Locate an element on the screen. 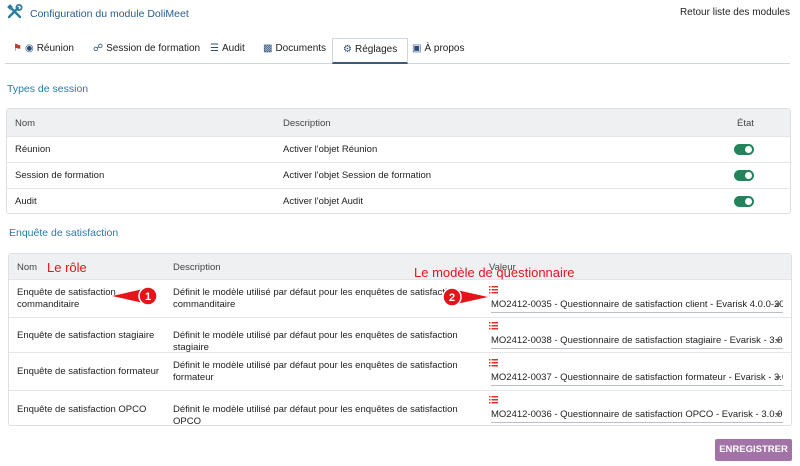 This screenshot has width=800, height=466. session-type-name: Session de formation is located at coordinates (60, 175).